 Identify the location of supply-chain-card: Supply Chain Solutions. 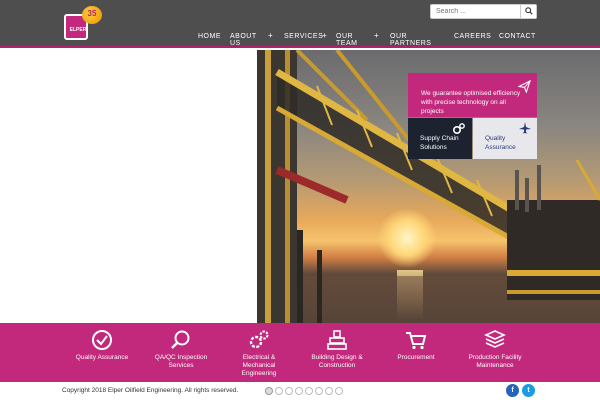
(440, 138).